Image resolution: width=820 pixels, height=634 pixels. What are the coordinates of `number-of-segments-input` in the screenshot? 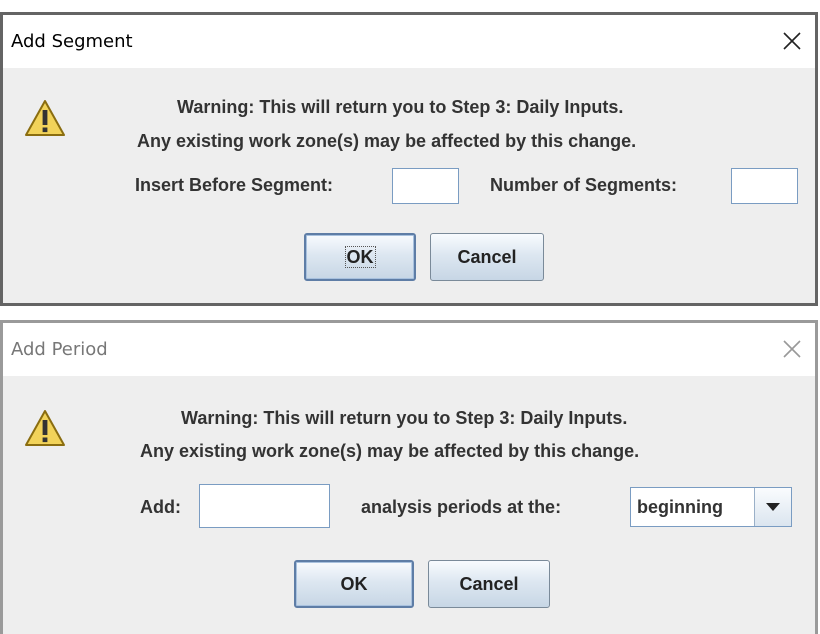 It's located at (764, 186).